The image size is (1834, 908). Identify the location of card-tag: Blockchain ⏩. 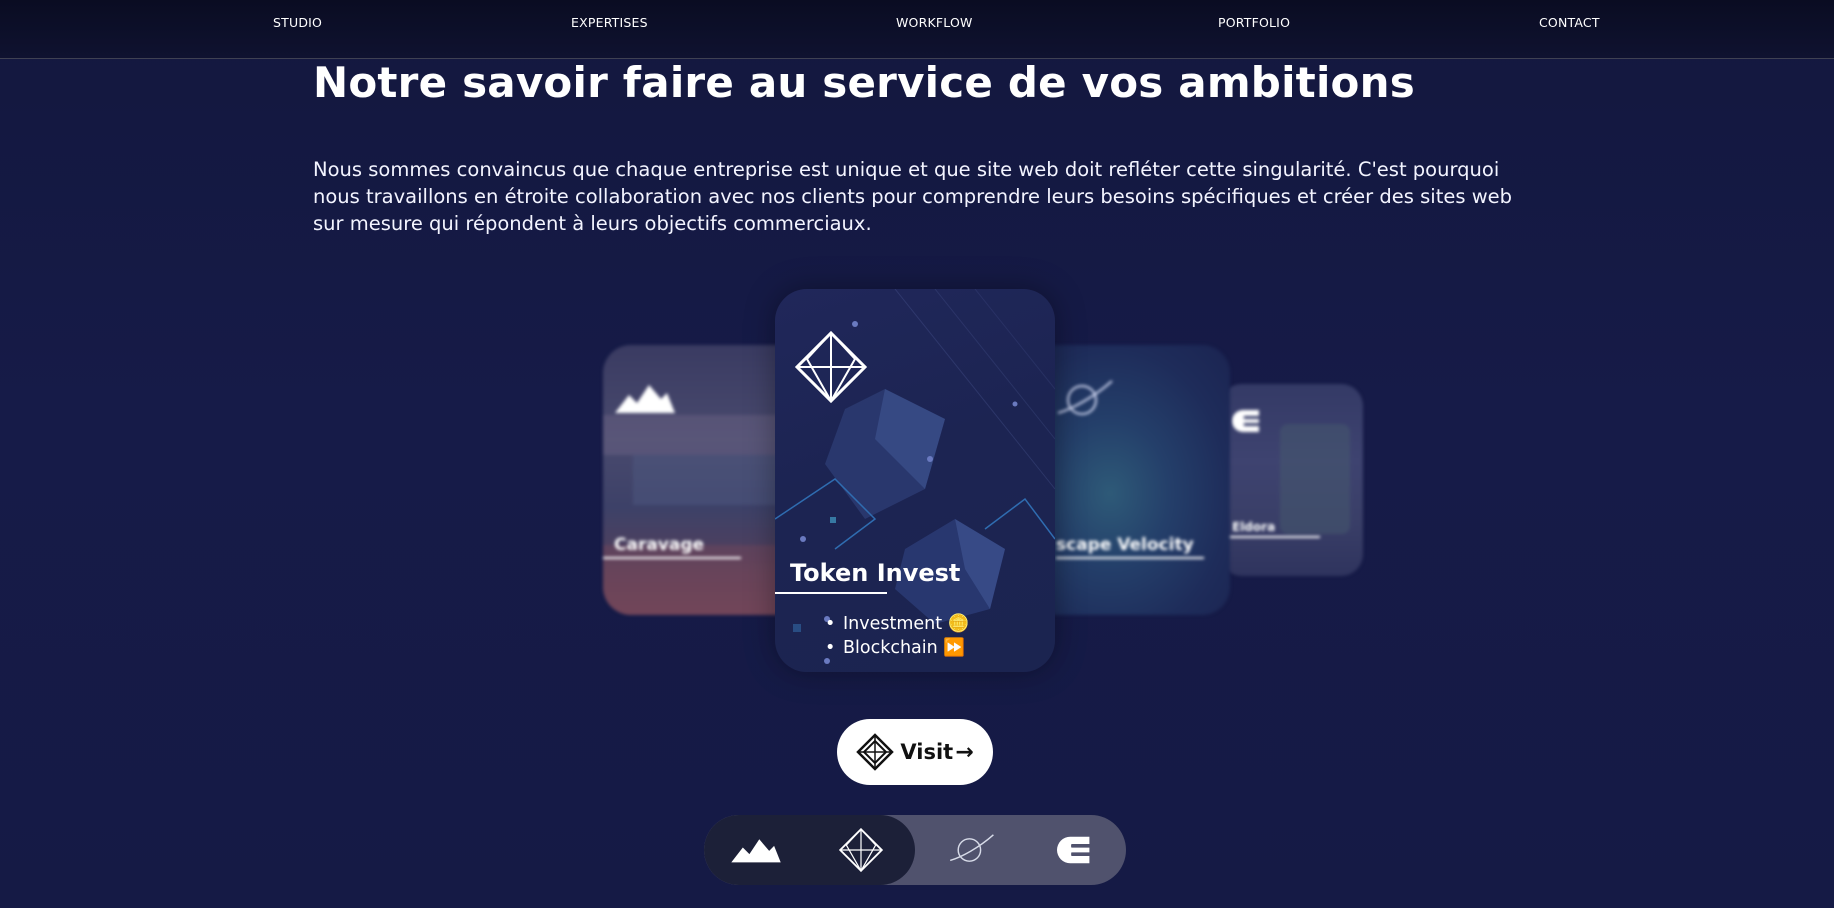
(897, 648).